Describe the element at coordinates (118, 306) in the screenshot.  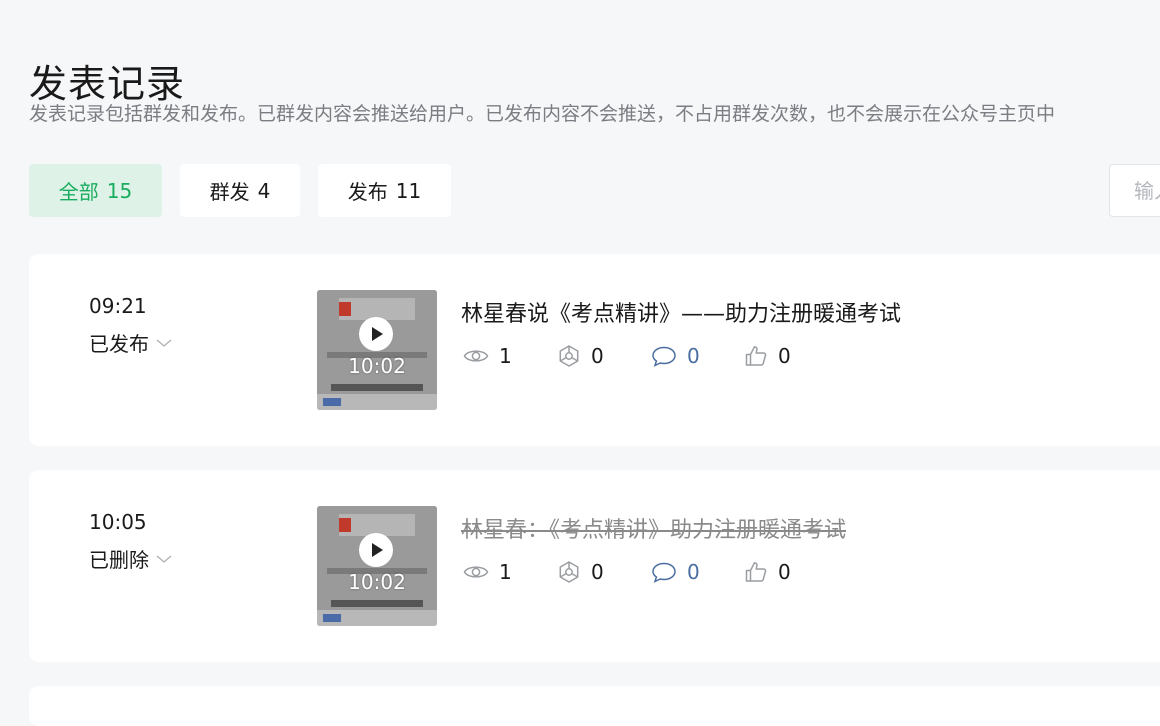
I see `record-time: 09:21` at that location.